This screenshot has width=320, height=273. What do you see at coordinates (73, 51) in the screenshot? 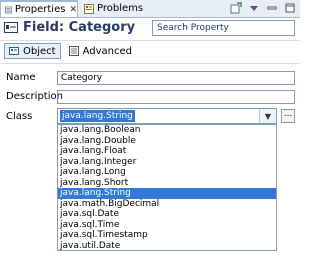
I see `advanced-icon` at bounding box center [73, 51].